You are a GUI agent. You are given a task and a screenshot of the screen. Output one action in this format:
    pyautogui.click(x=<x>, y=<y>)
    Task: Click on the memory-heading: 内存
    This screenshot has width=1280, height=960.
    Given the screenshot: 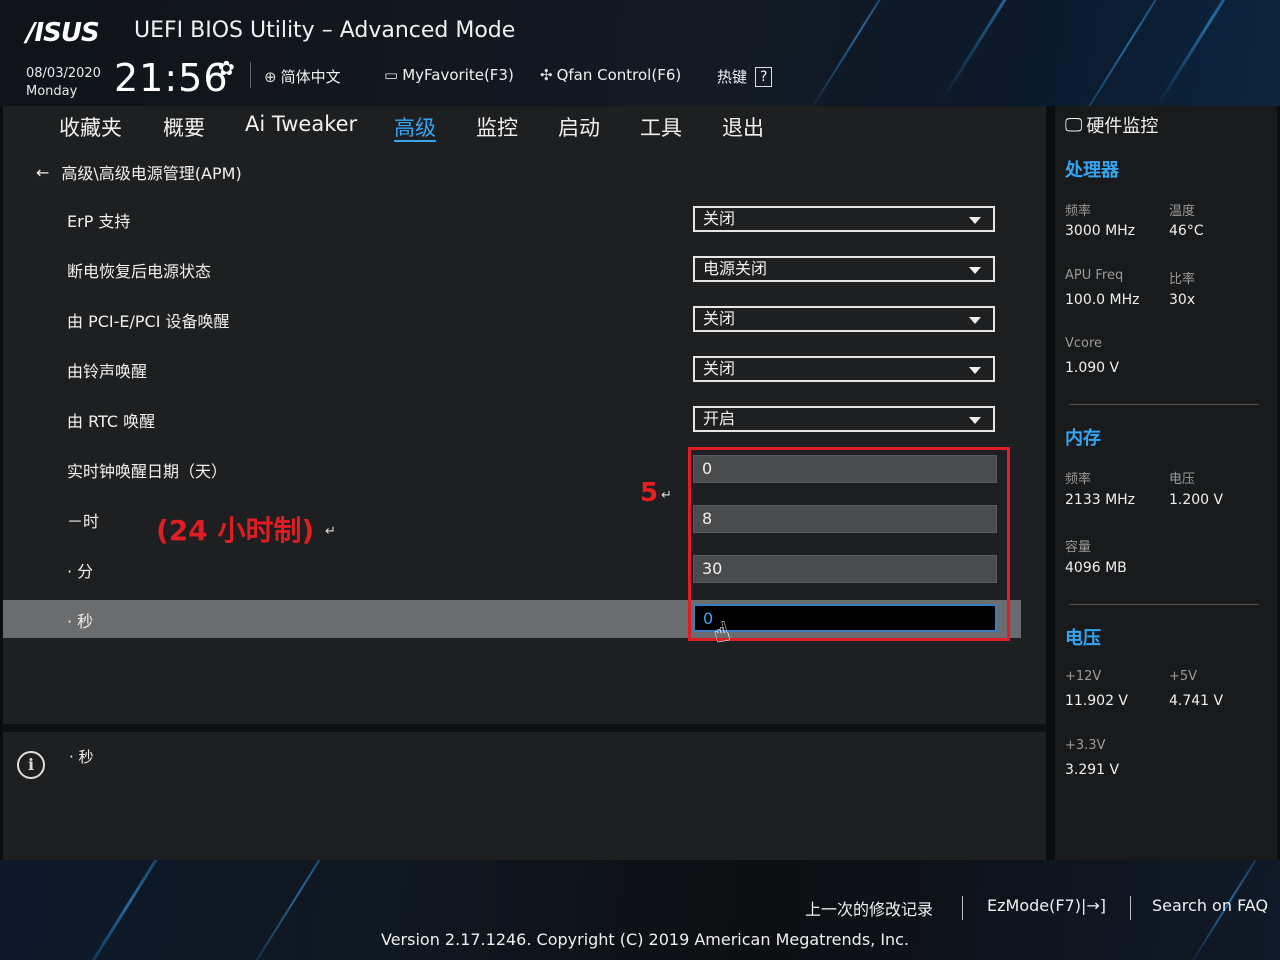 What is the action you would take?
    pyautogui.click(x=1083, y=438)
    